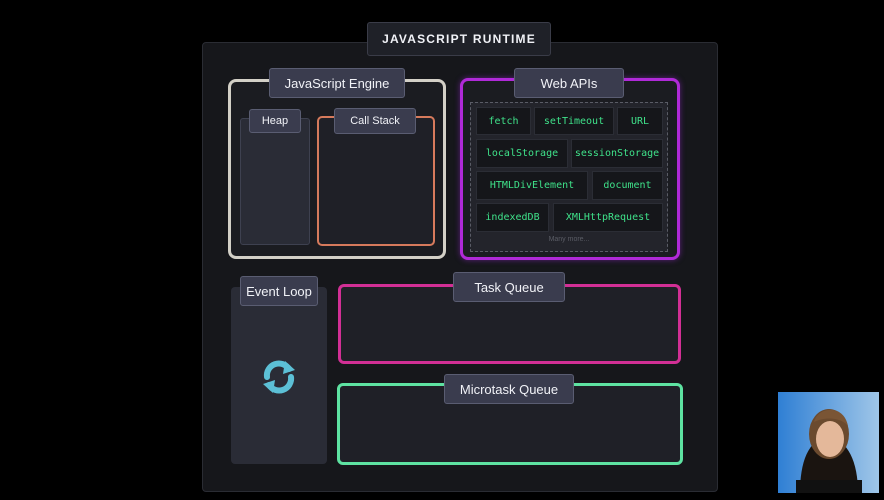 This screenshot has width=884, height=500. What do you see at coordinates (640, 121) in the screenshot?
I see `api-item-url: URL` at bounding box center [640, 121].